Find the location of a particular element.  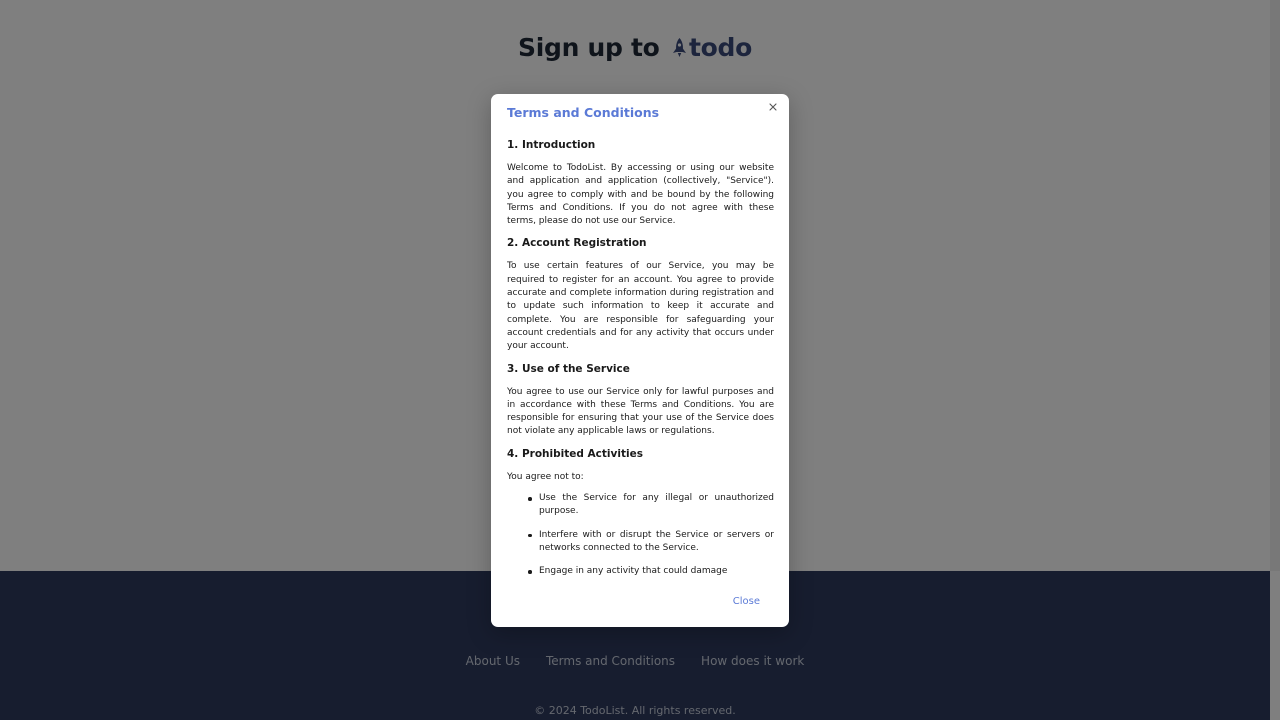

modal-title: Terms and Conditions is located at coordinates (583, 112).